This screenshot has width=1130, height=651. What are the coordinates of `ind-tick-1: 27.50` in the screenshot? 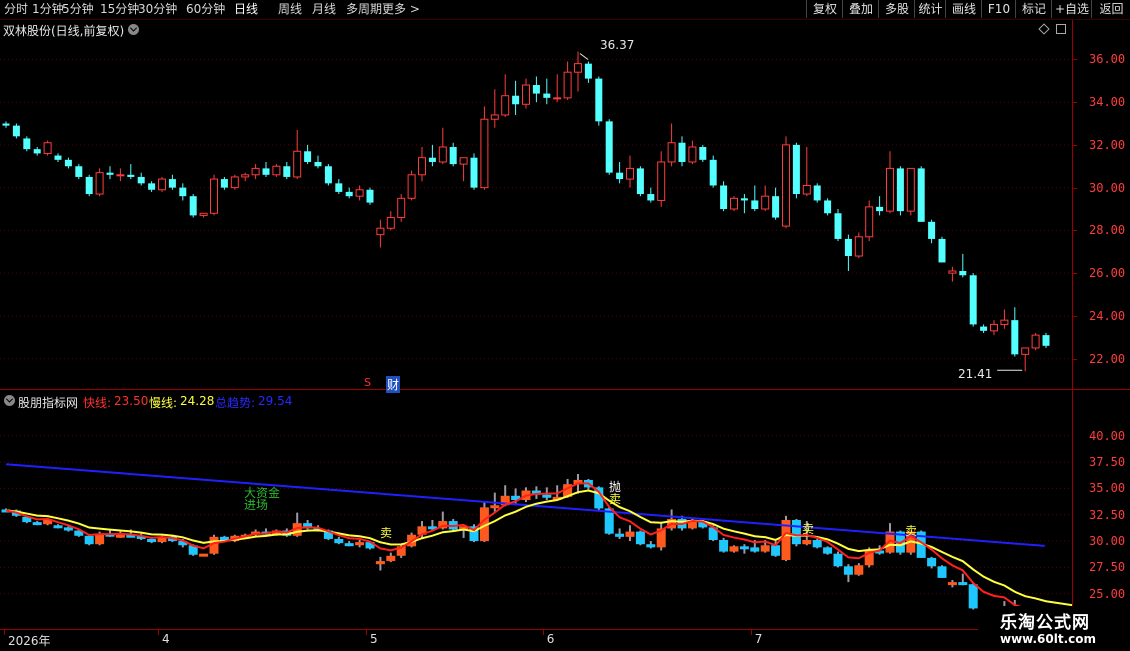 It's located at (1107, 567).